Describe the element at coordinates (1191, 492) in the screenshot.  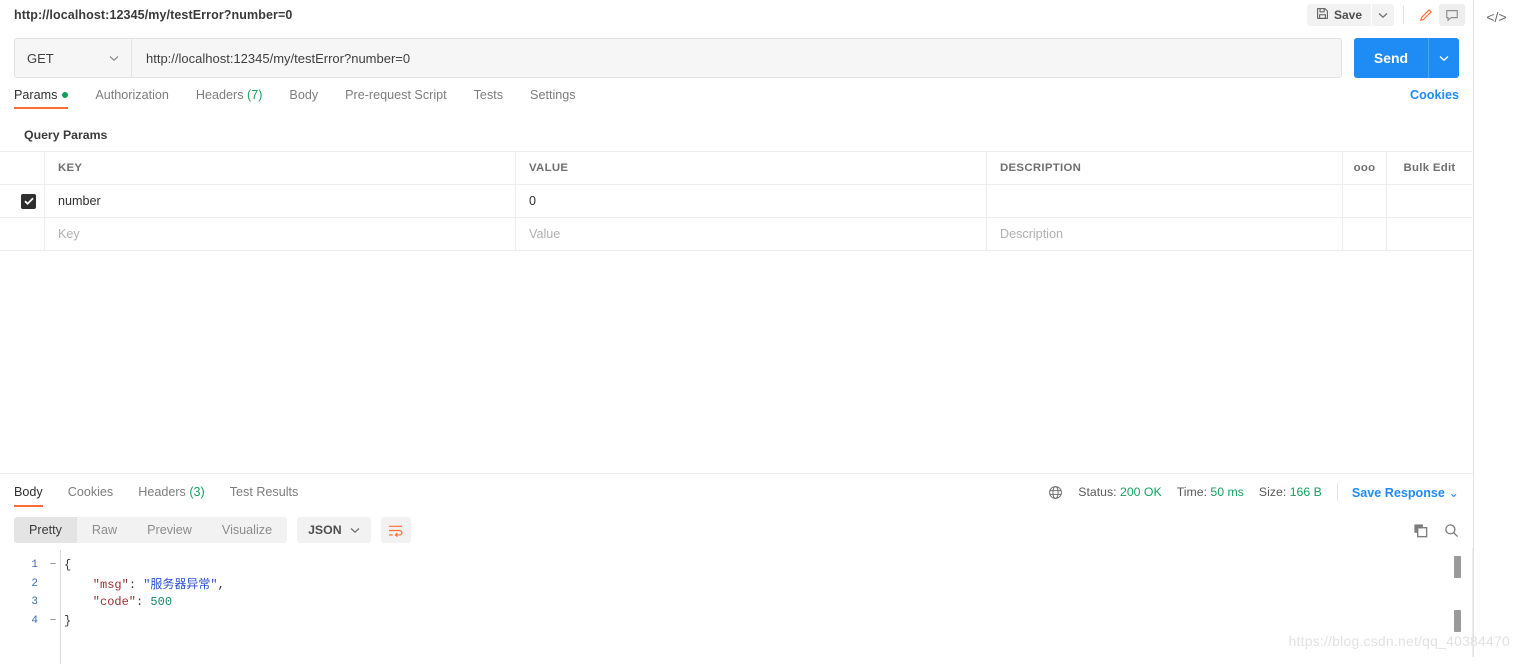
I see `time-label: Time:` at that location.